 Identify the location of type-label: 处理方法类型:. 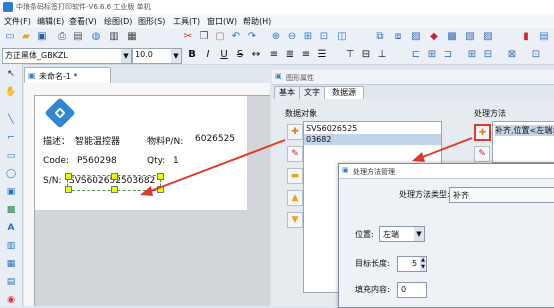
(424, 194).